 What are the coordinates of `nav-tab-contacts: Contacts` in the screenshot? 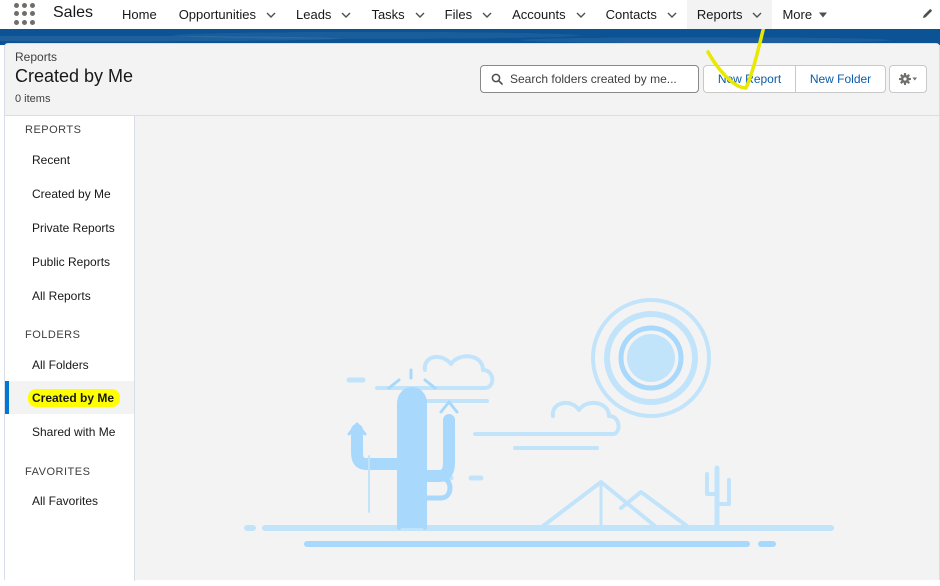 It's located at (641, 14).